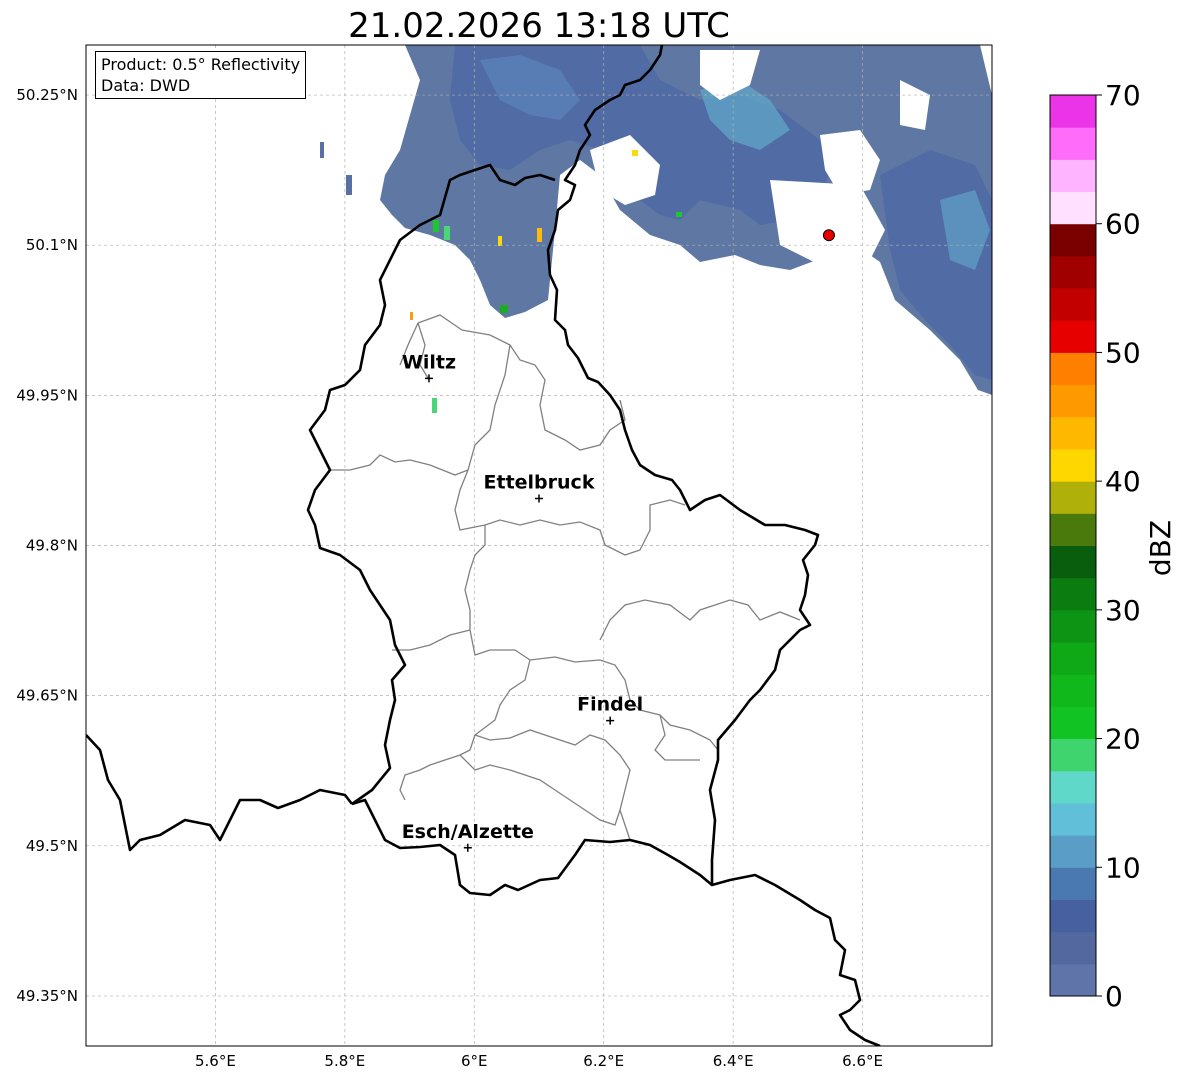 The image size is (1184, 1081). Describe the element at coordinates (47, 696) in the screenshot. I see `lat-tick-label: 49.65°N` at that location.